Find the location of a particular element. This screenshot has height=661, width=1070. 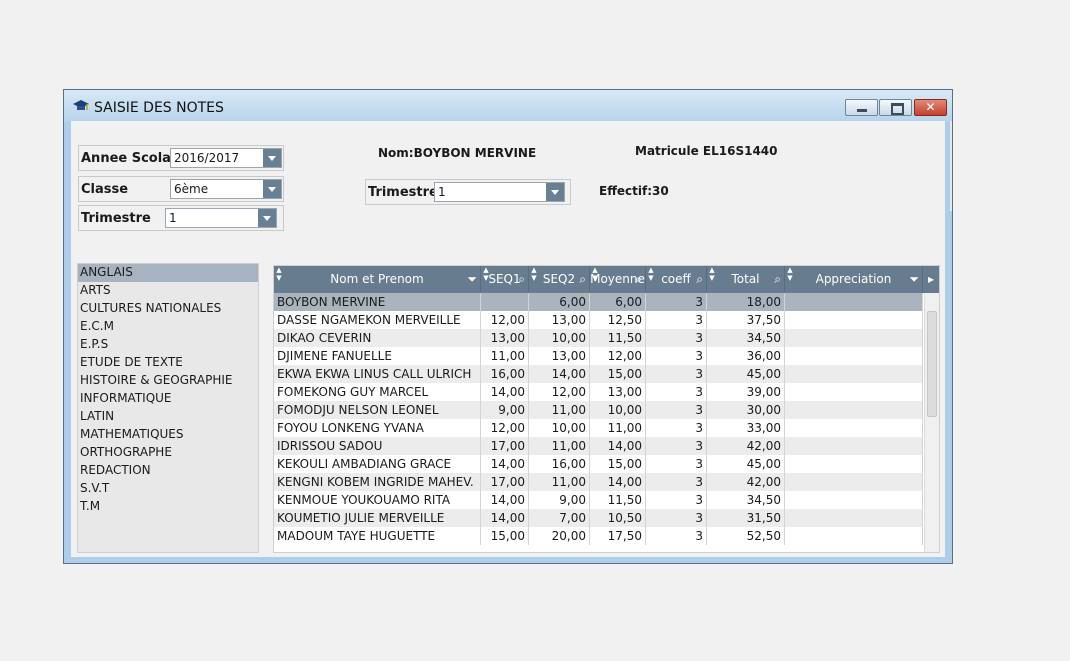

table-row: FOMEKONG GUY MARCEL 14,00 12,00 13,00 3 39,00 is located at coordinates (598, 392).